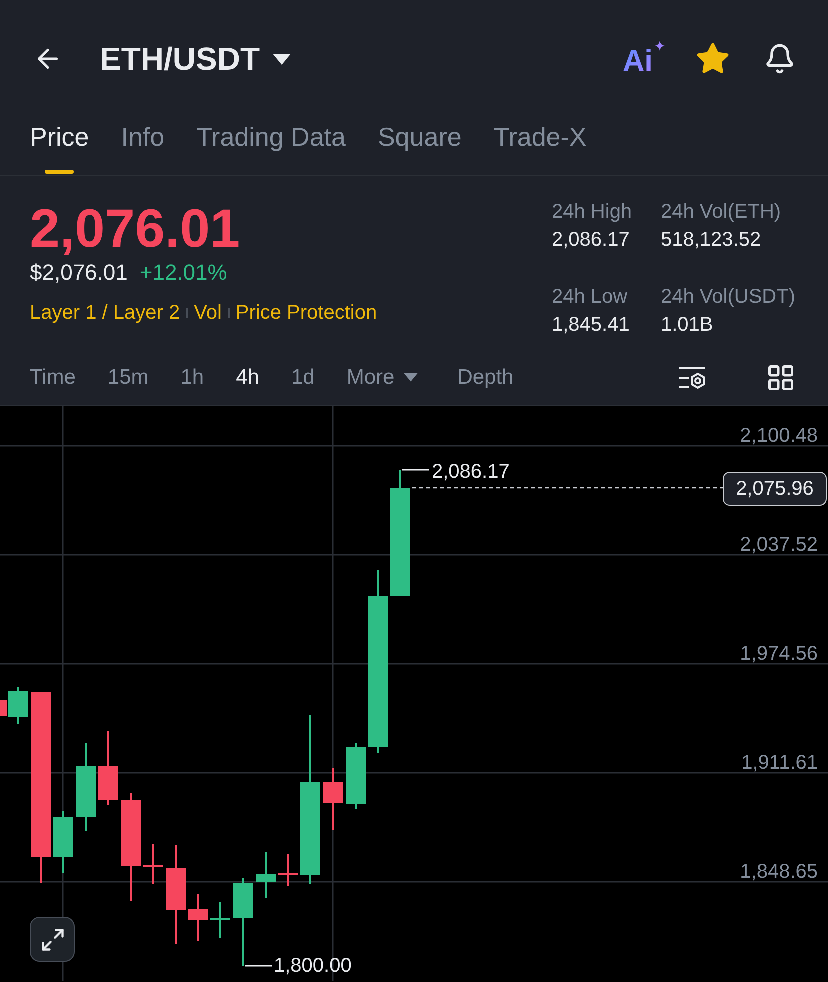 The height and width of the screenshot is (982, 828). I want to click on price-axis-label: 2,100.48, so click(779, 436).